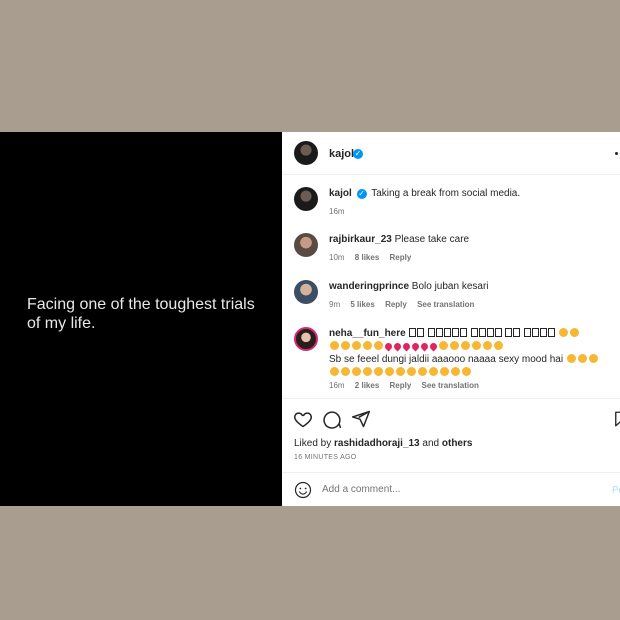 This screenshot has width=620, height=620. What do you see at coordinates (431, 443) in the screenshot?
I see `likes-and: and` at bounding box center [431, 443].